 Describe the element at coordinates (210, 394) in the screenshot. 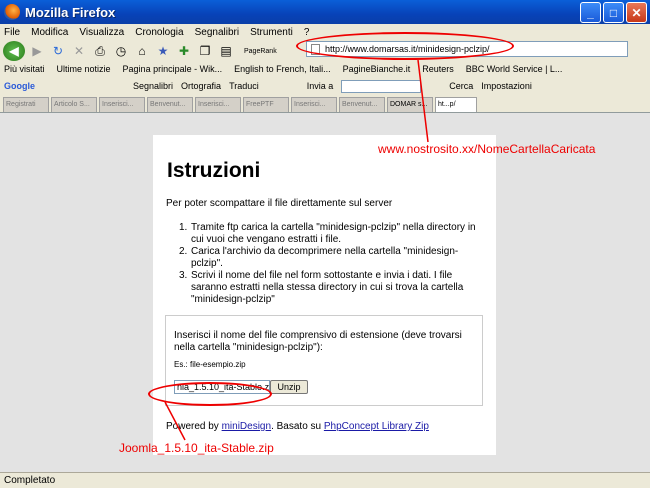

I see `input-highlight-ellipse` at that location.